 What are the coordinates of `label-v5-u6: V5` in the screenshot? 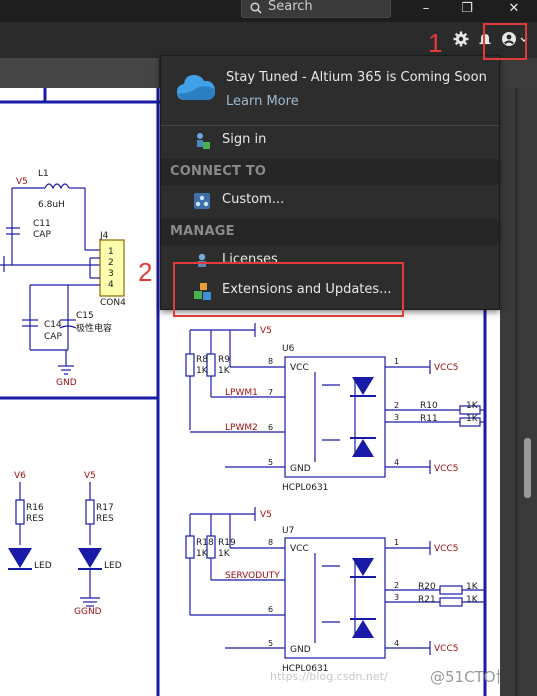 It's located at (266, 331).